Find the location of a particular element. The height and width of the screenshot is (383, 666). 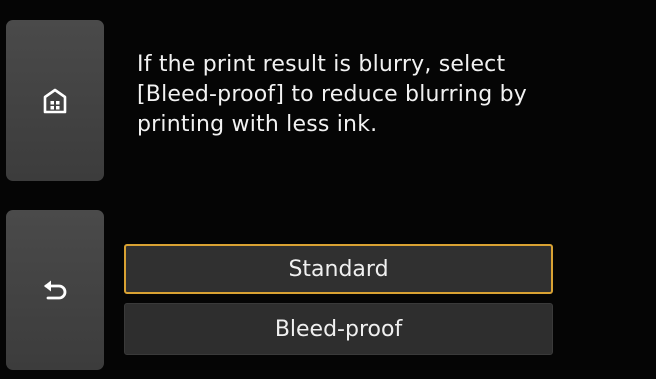

standard-option-label: Standard is located at coordinates (338, 269).